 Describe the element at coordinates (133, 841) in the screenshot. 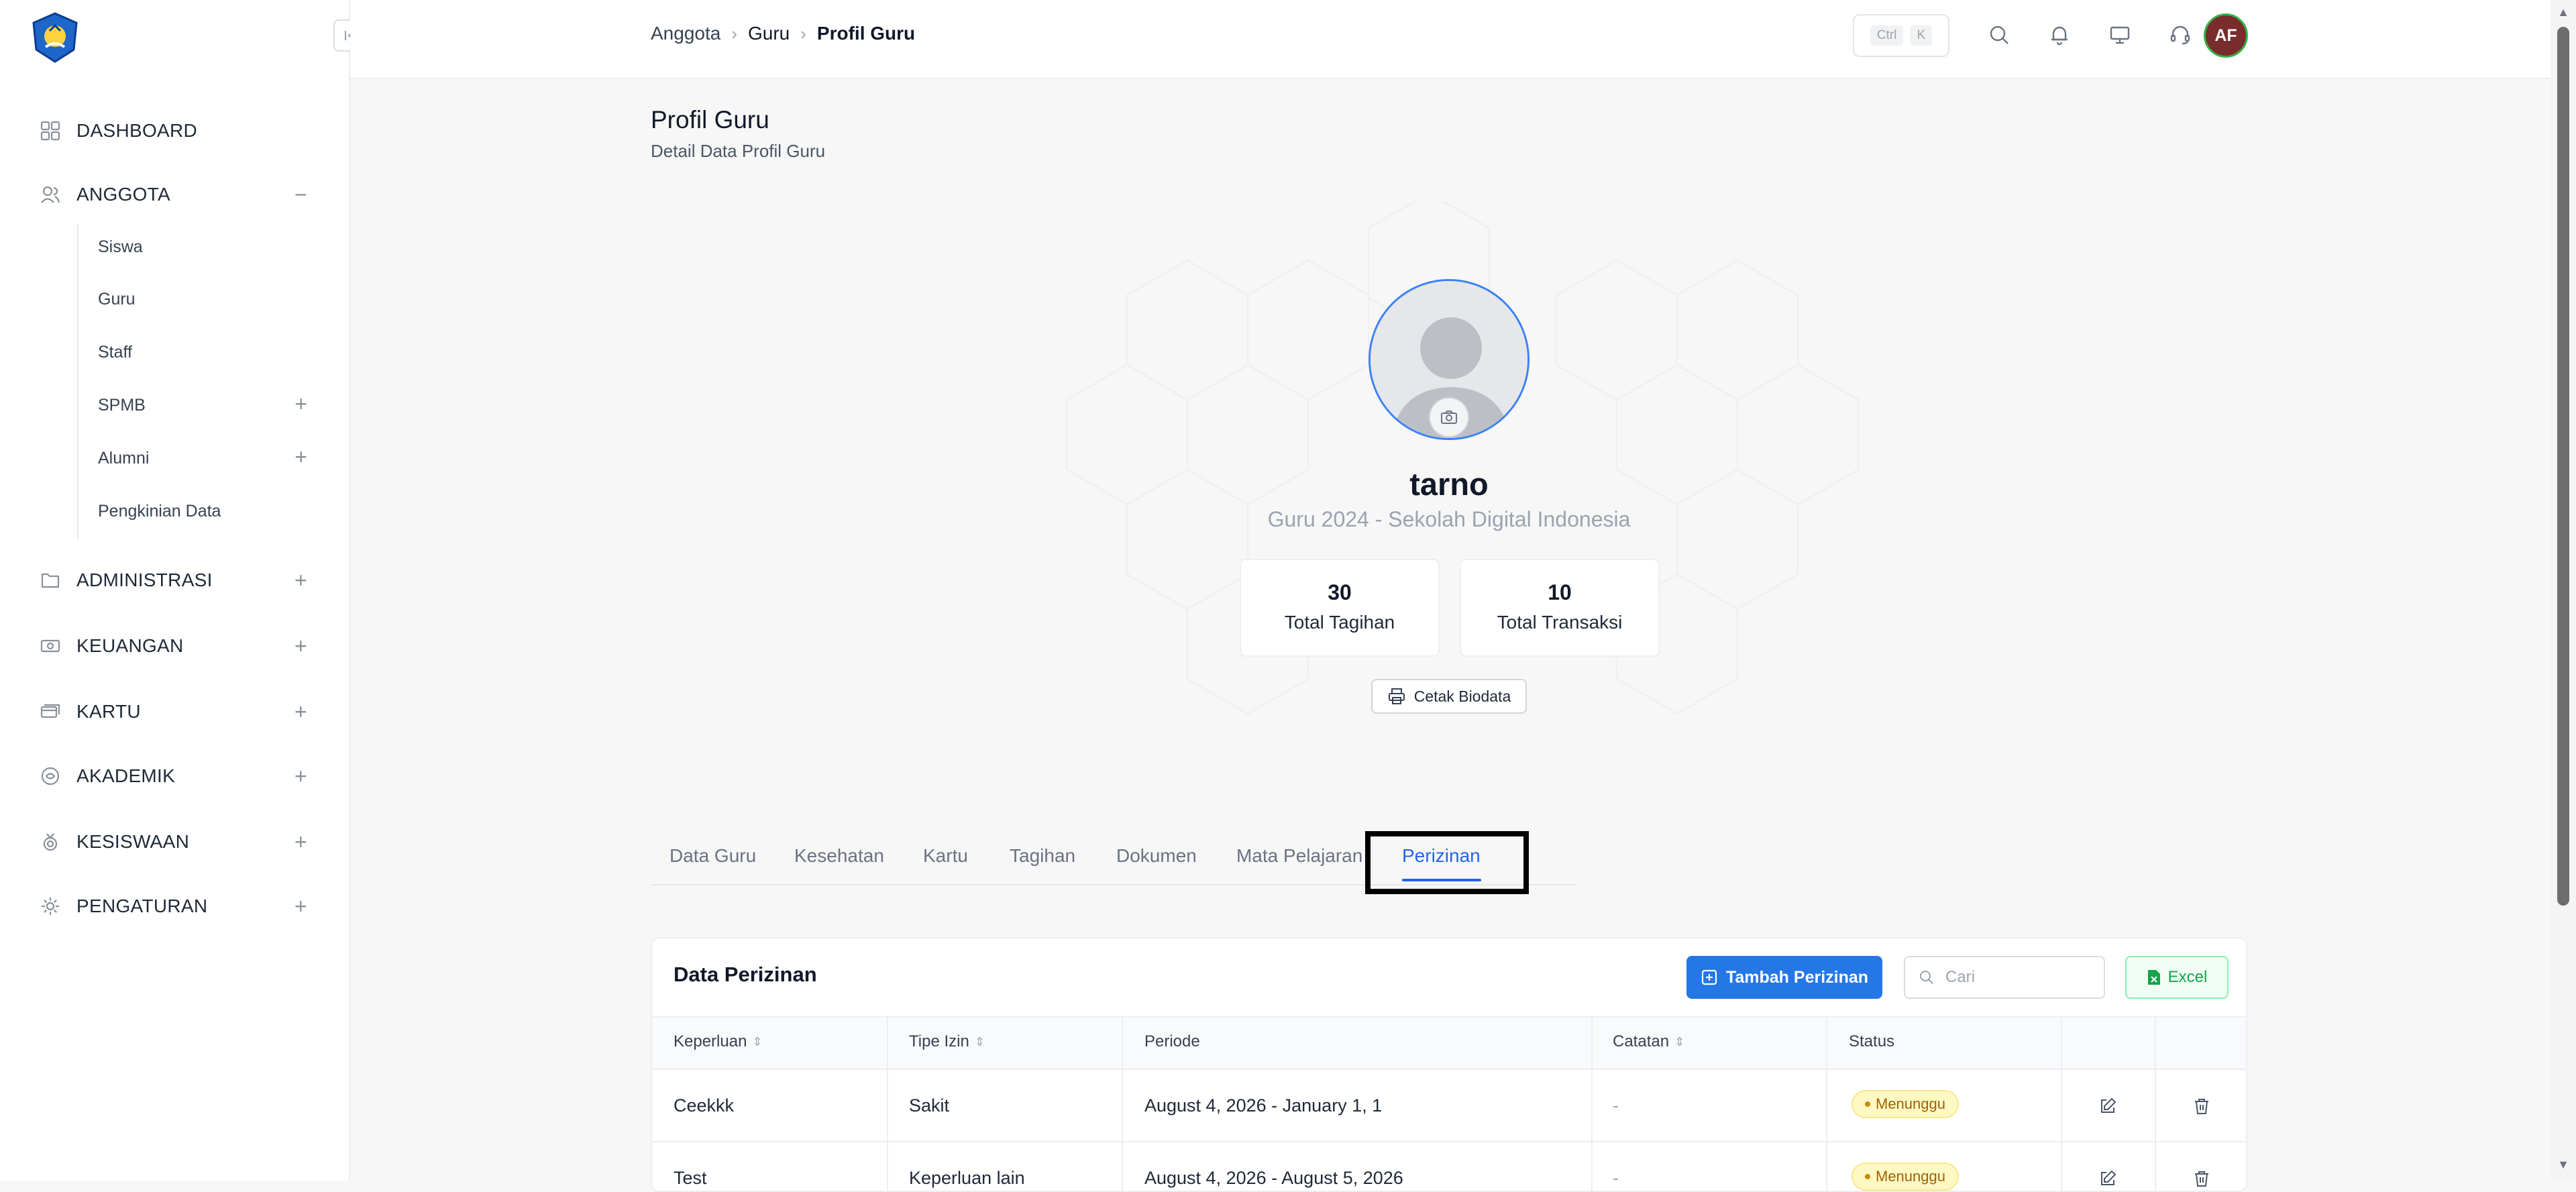

I see `nav-label: KESISWAAN` at that location.